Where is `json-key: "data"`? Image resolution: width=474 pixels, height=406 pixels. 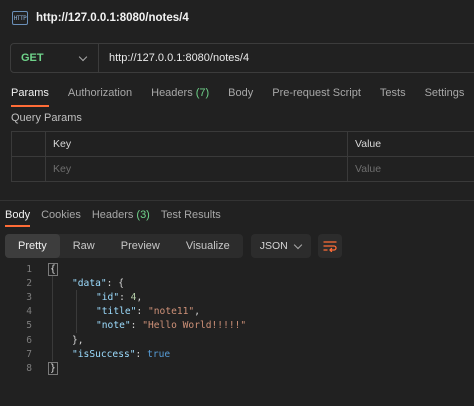
json-key: "data" is located at coordinates (89, 283).